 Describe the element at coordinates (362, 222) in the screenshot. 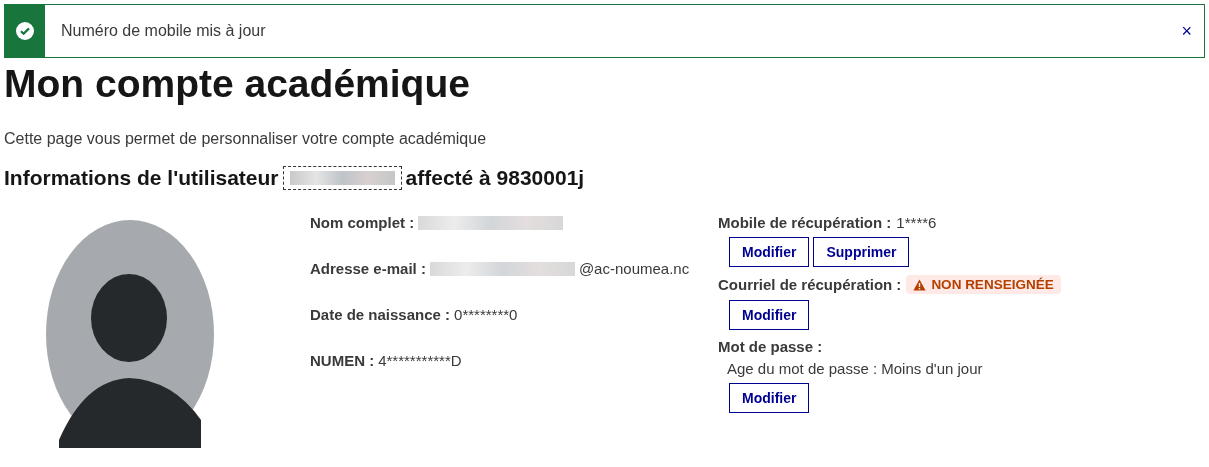

I see `field-label: Nom complet :` at that location.